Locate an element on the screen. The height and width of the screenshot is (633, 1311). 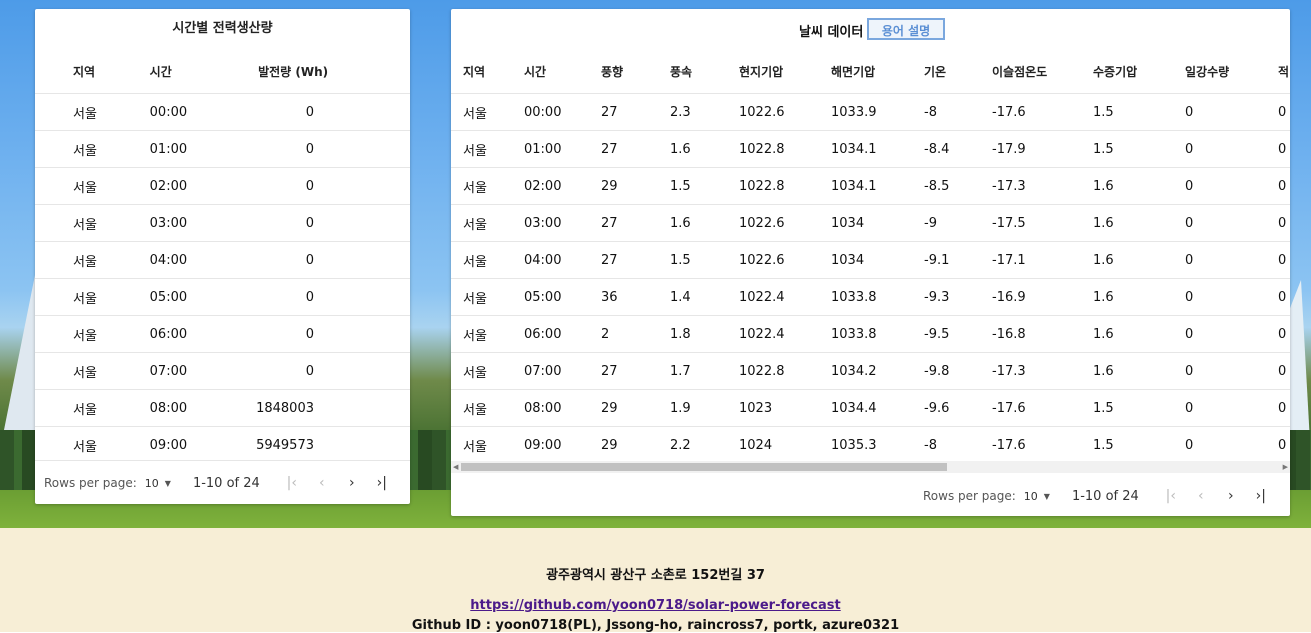
table-row: 서울 06:00 2 1.8 1022.4 1033.8 -9.5 -16.8 1.6 0 0 is located at coordinates (870, 334).